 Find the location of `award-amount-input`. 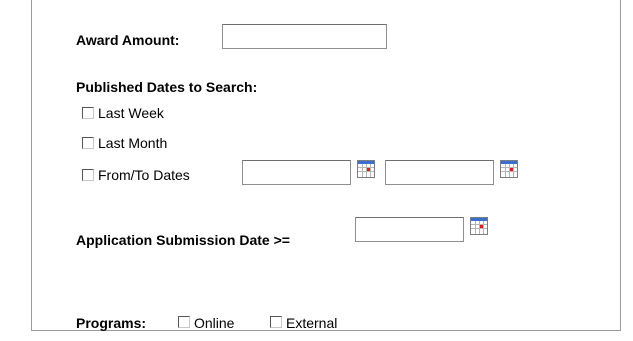

award-amount-input is located at coordinates (304, 36).